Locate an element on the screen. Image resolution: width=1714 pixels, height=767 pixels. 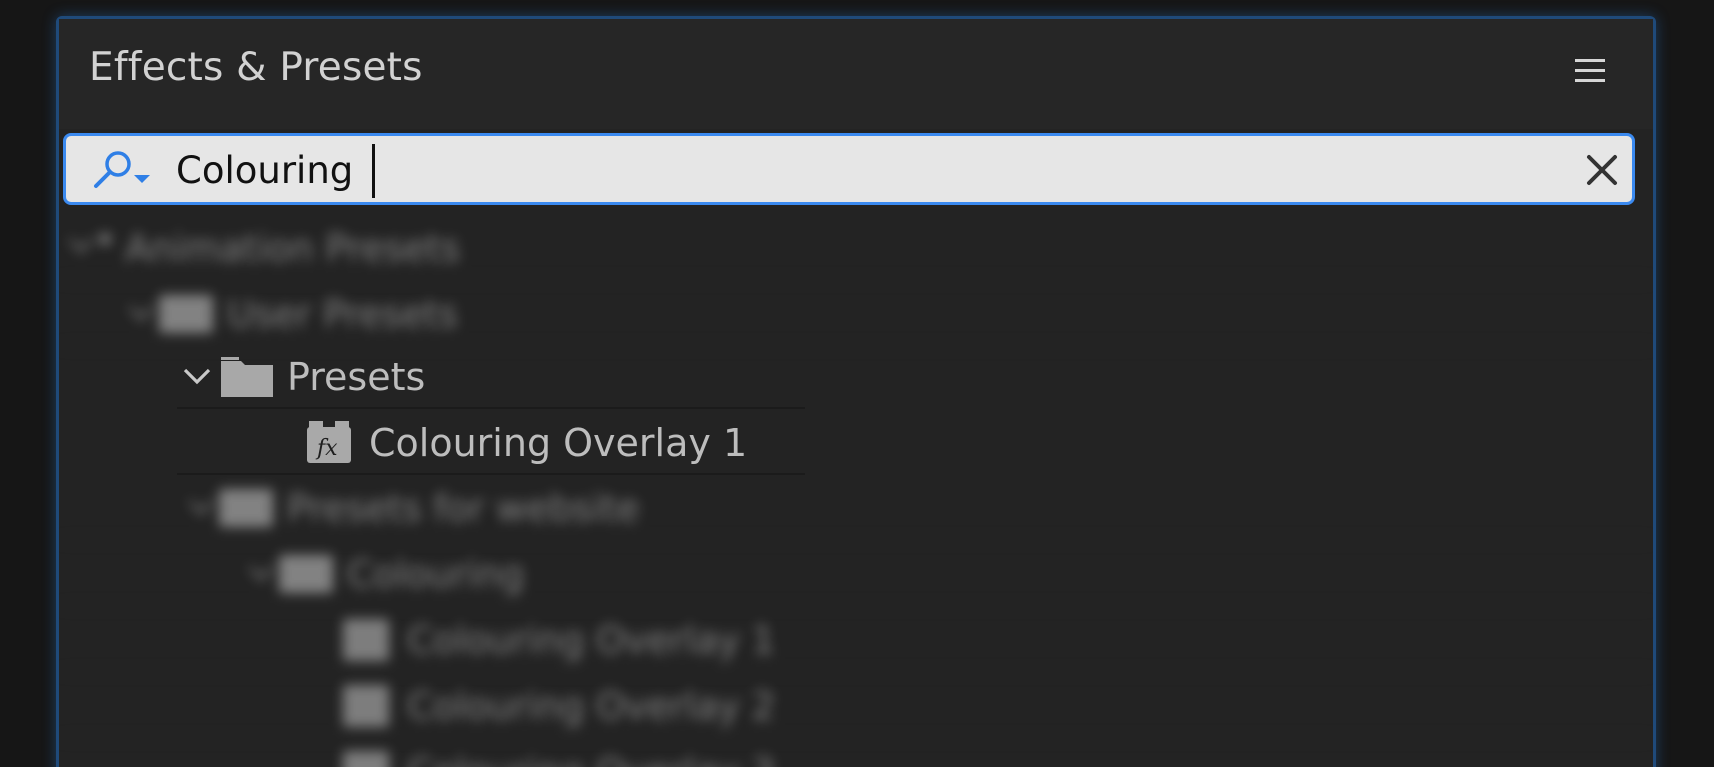
hamburger-menu-icon is located at coordinates (1590, 71).